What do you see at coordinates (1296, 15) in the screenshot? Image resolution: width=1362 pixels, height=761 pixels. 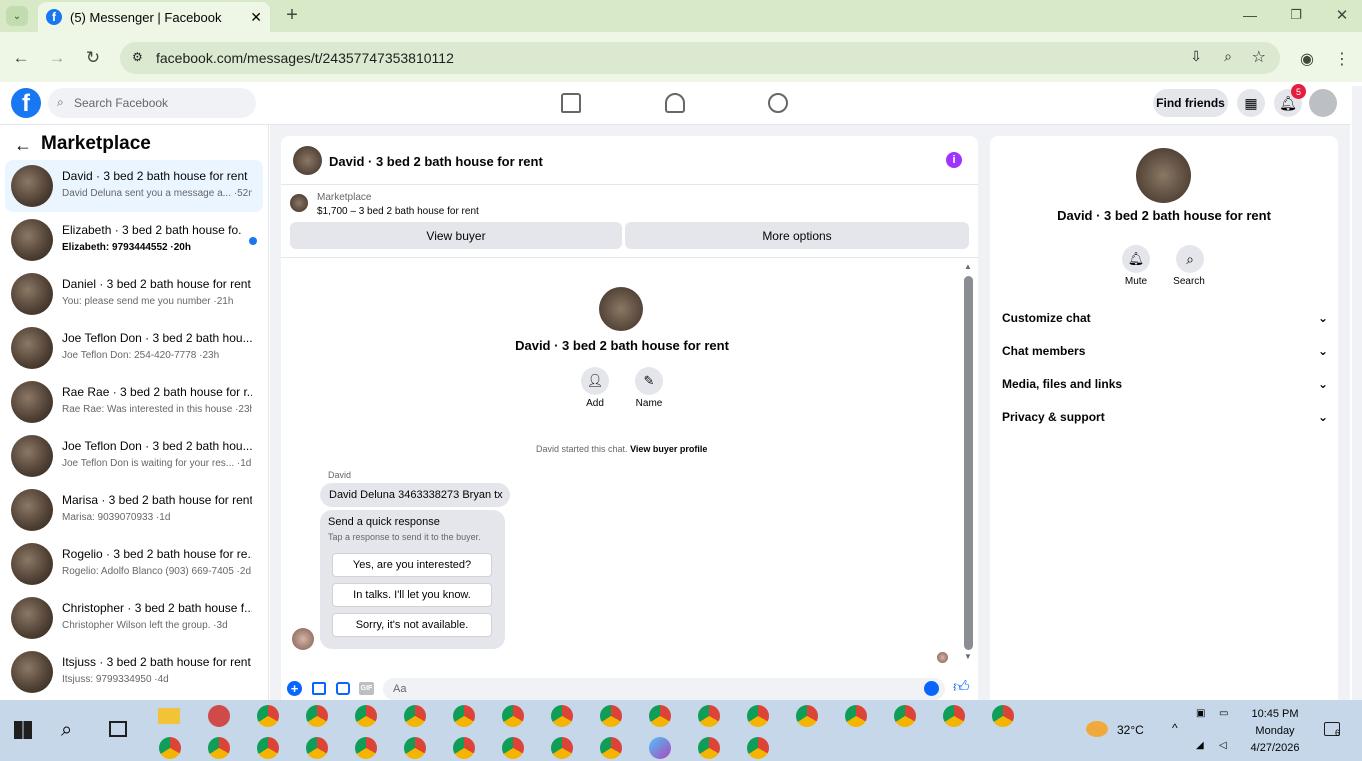 I see `restore-icon: ❐` at bounding box center [1296, 15].